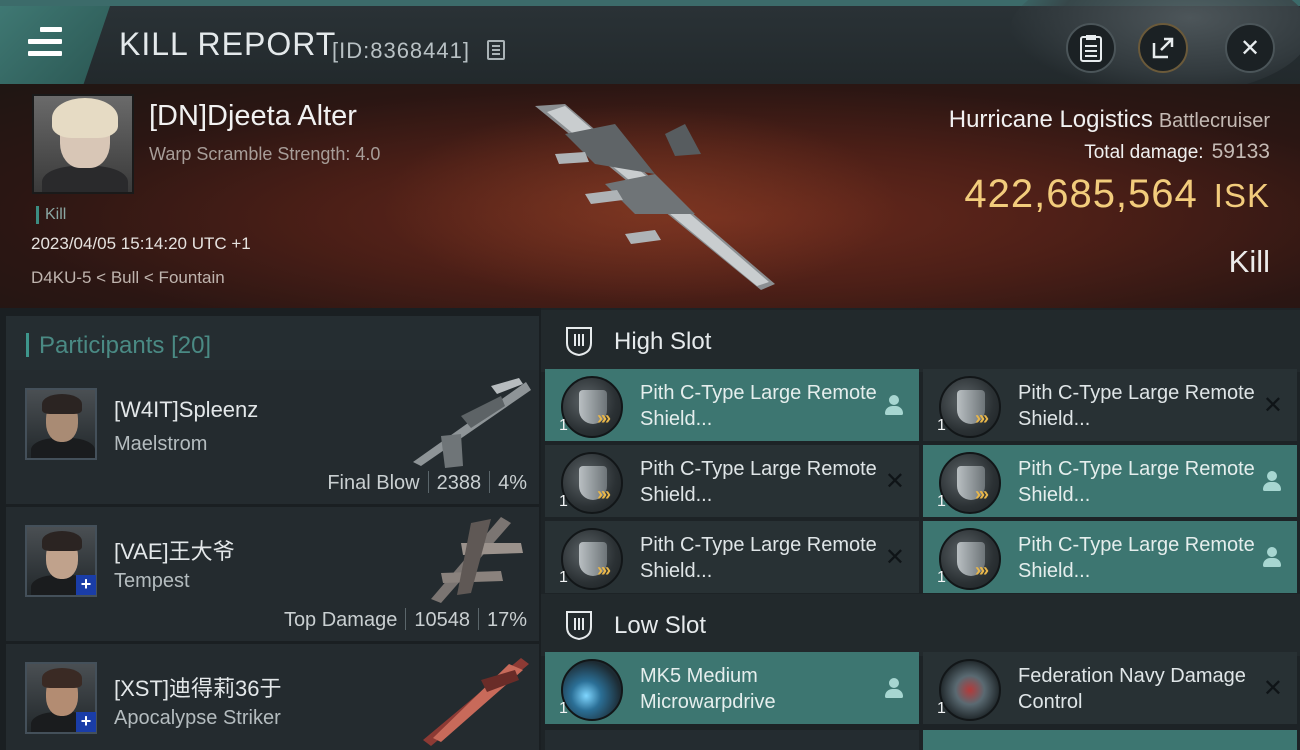 This screenshot has height=750, width=1300. I want to click on total-damage: Total damage: 59133, so click(1177, 151).